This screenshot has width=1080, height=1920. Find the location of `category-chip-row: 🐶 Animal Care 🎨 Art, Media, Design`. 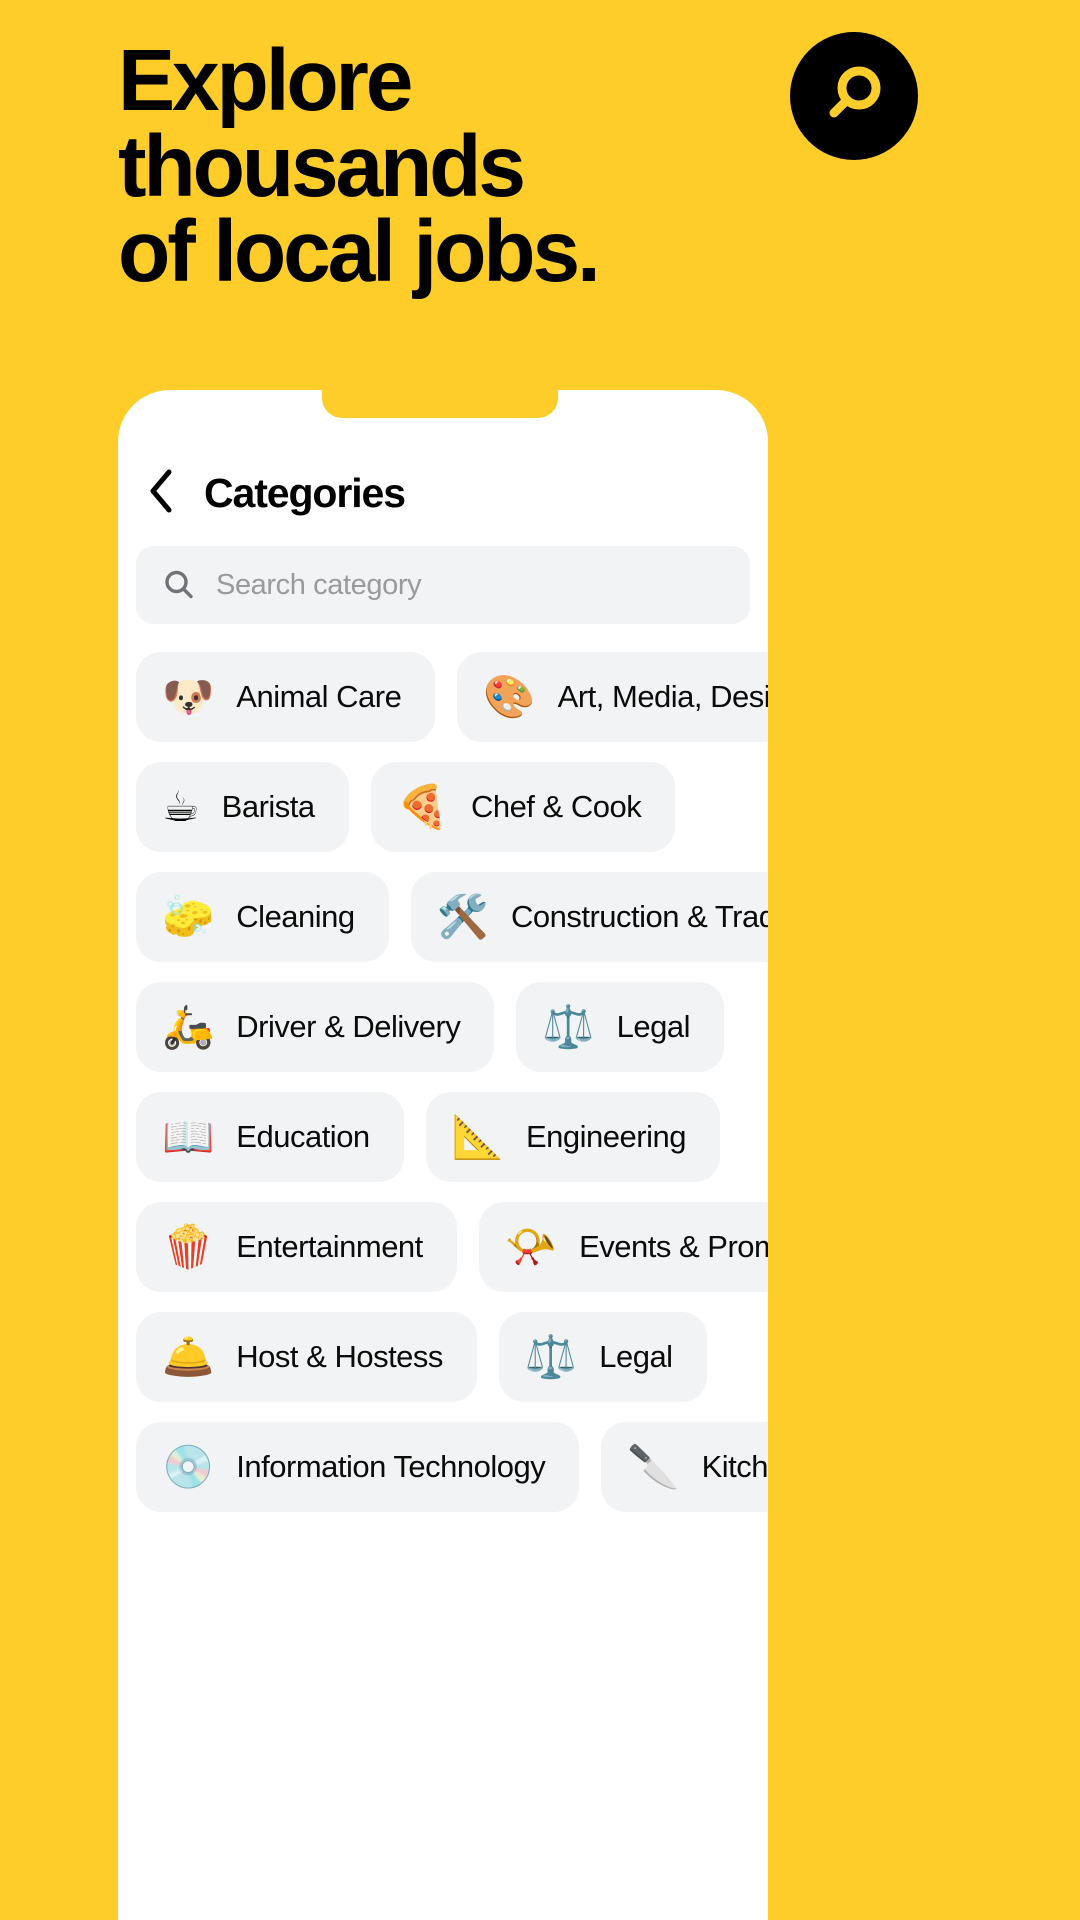

category-chip-row: 🐶 Animal Care 🎨 Art, Media, Design is located at coordinates (452, 697).